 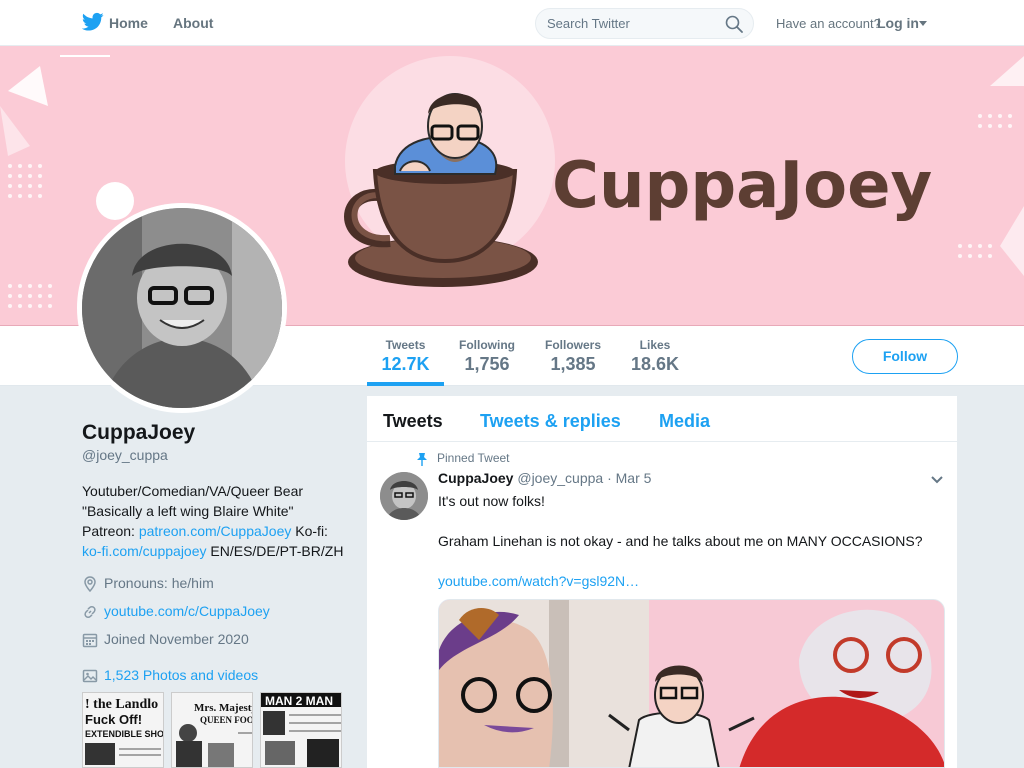 I want to click on stat-tweets: Tweets 12.7K, so click(x=405, y=356).